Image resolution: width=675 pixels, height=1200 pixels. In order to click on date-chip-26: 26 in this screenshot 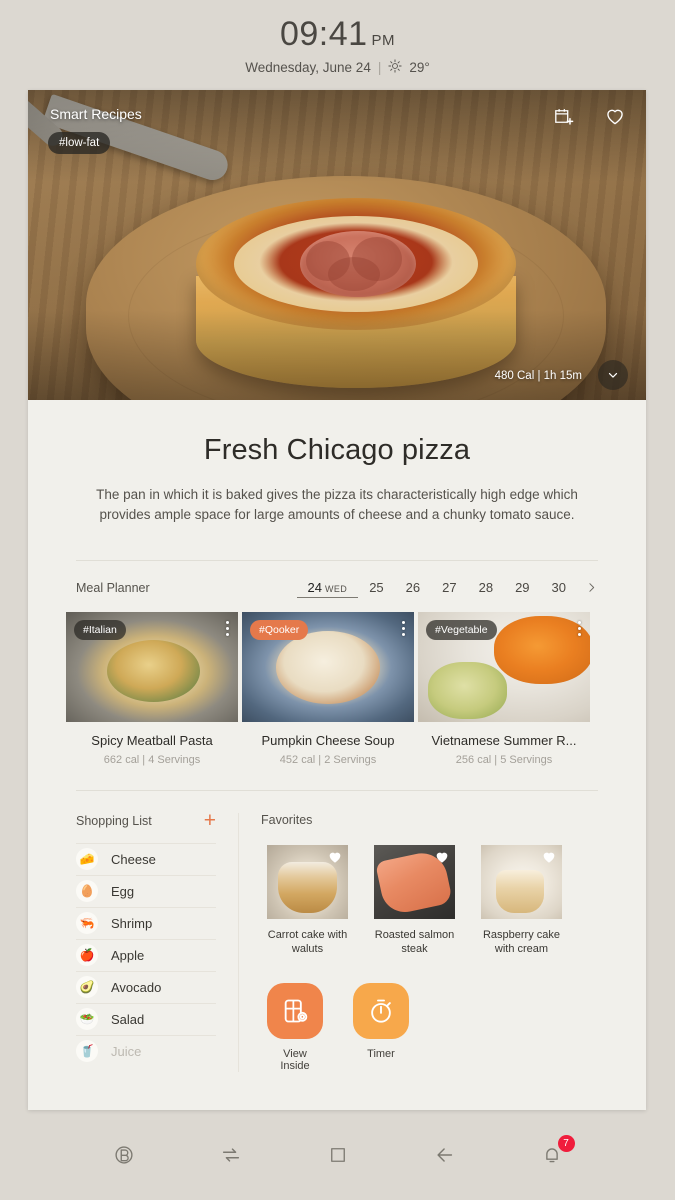, I will do `click(413, 587)`.